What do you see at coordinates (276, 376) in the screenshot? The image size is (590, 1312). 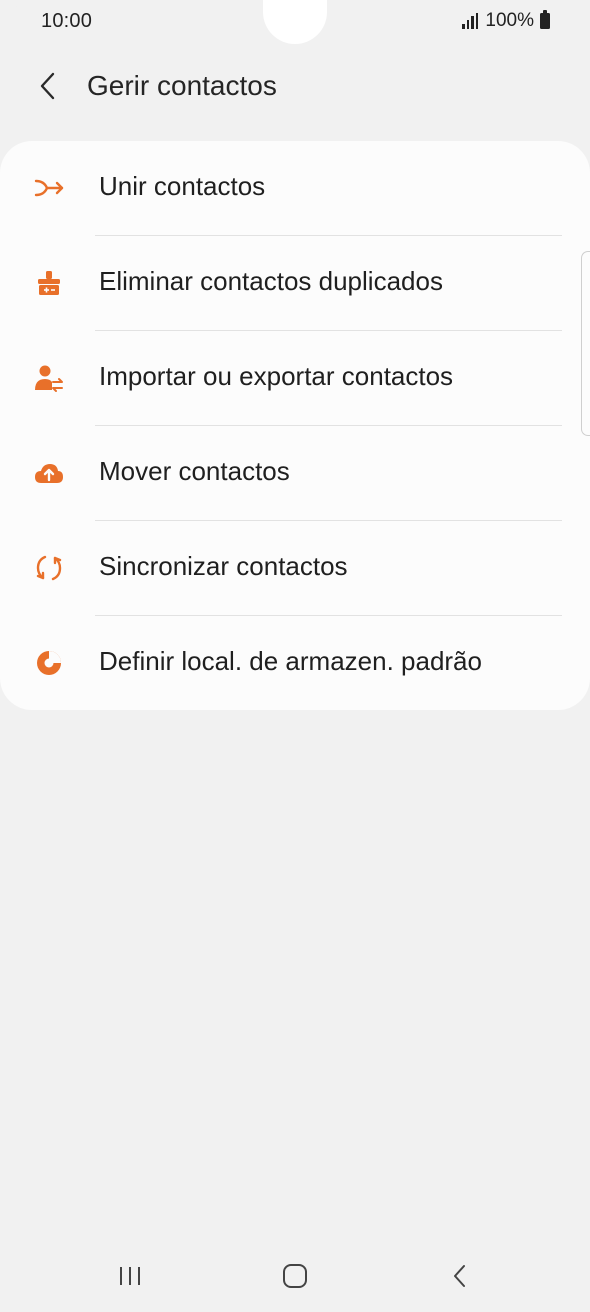 I see `menu-item-label: Importar ou exportar contactos` at bounding box center [276, 376].